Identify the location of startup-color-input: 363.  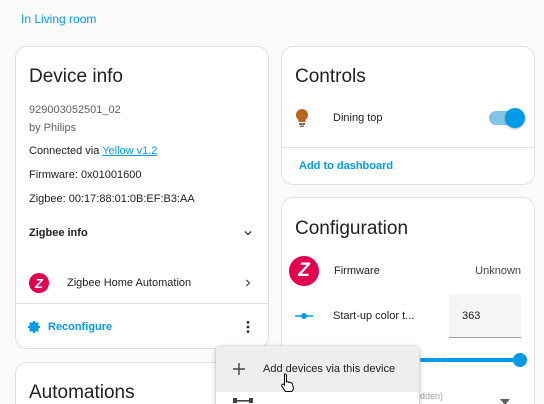
(485, 316).